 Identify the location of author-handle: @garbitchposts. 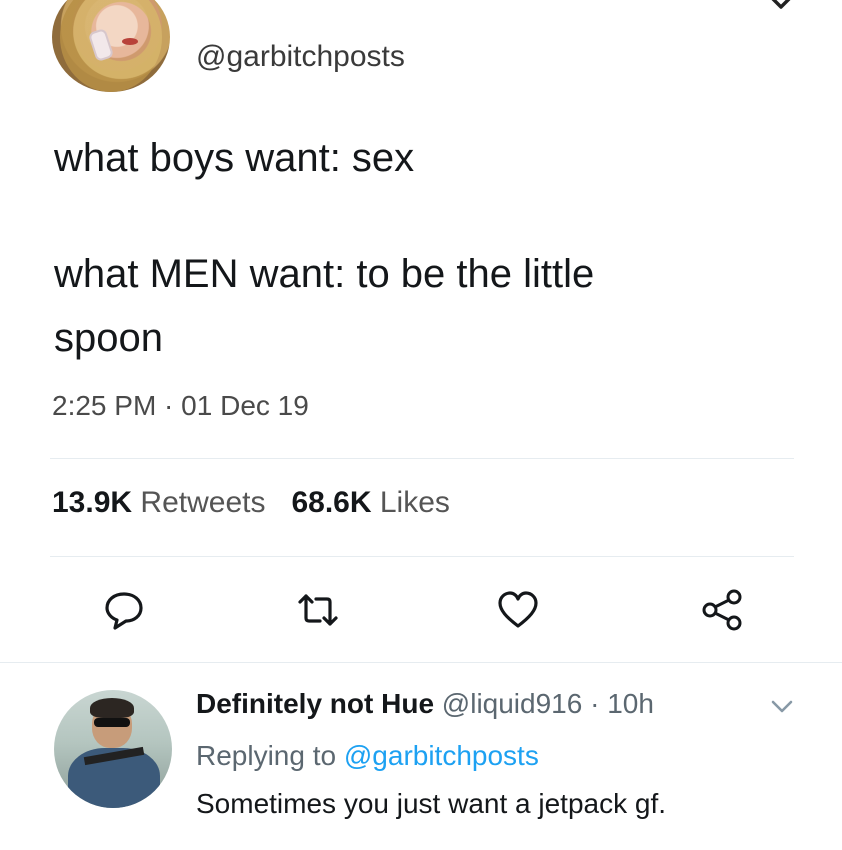
(300, 57).